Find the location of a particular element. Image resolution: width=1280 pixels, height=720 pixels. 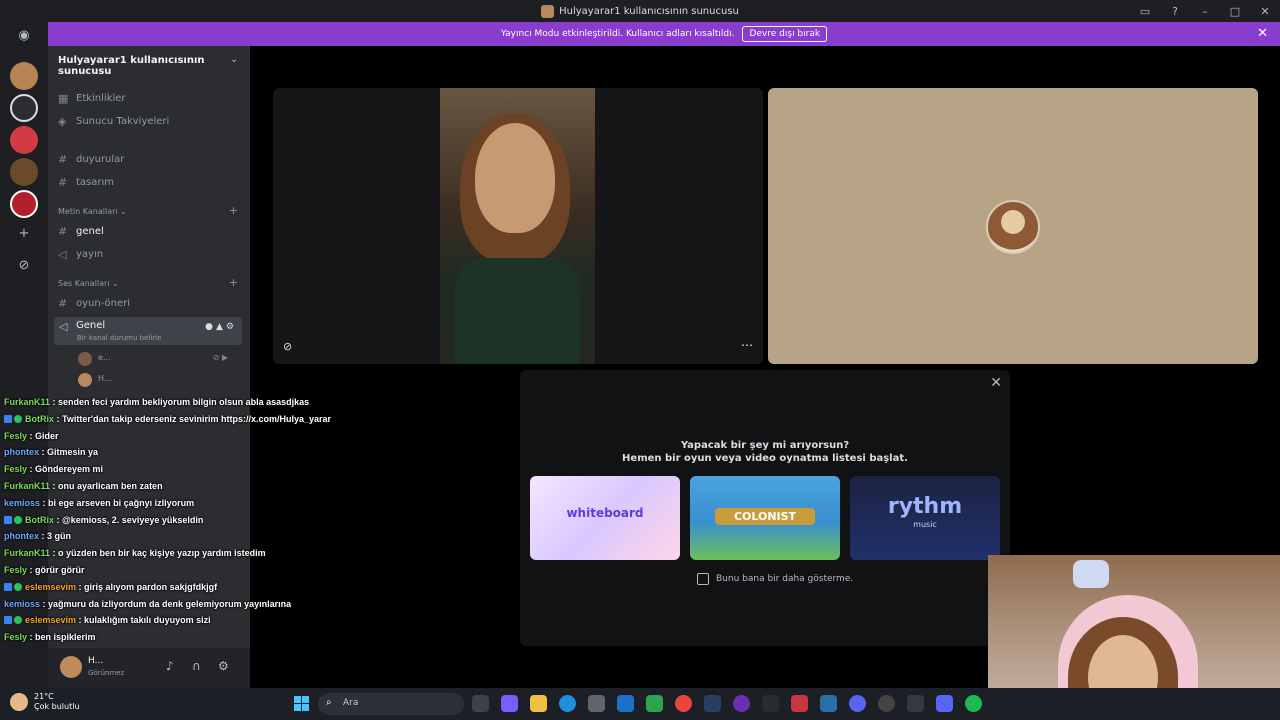

dont-show-label: Bunu bana bir daha gösterme. is located at coordinates (784, 579).